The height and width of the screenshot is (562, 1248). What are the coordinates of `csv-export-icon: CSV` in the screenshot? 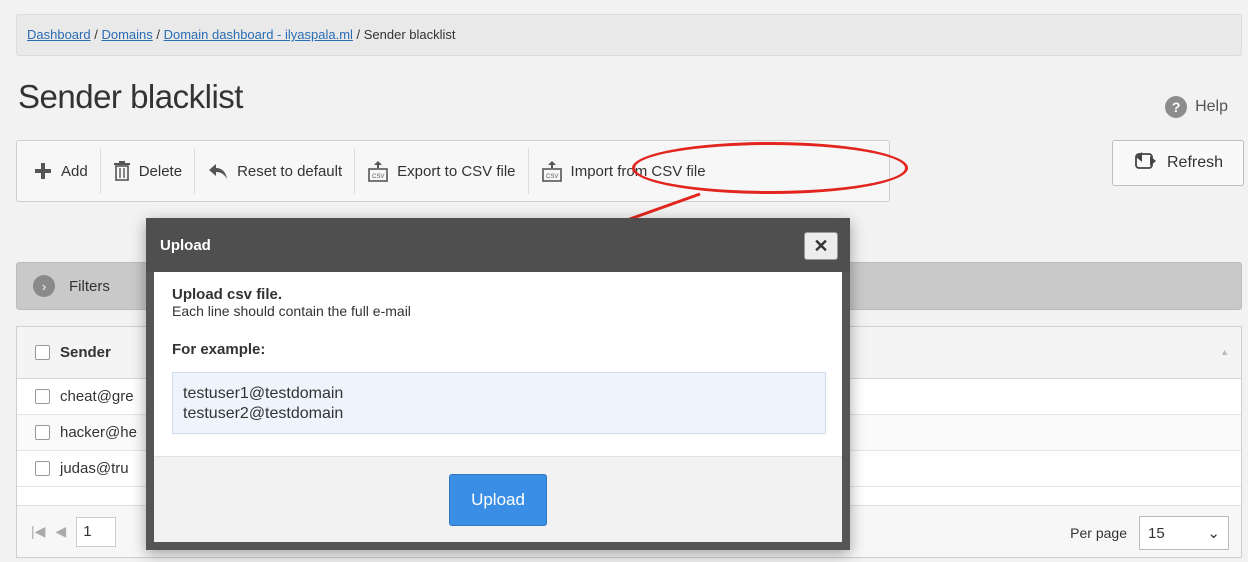 It's located at (378, 171).